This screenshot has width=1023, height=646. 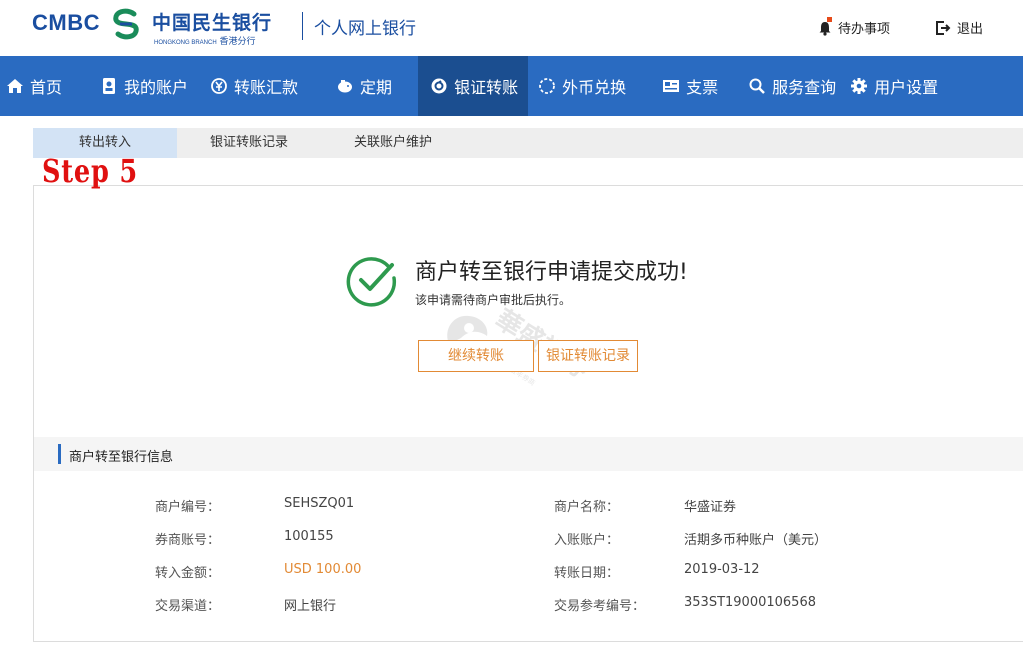 I want to click on cmbc-logo-icon, so click(x=126, y=24).